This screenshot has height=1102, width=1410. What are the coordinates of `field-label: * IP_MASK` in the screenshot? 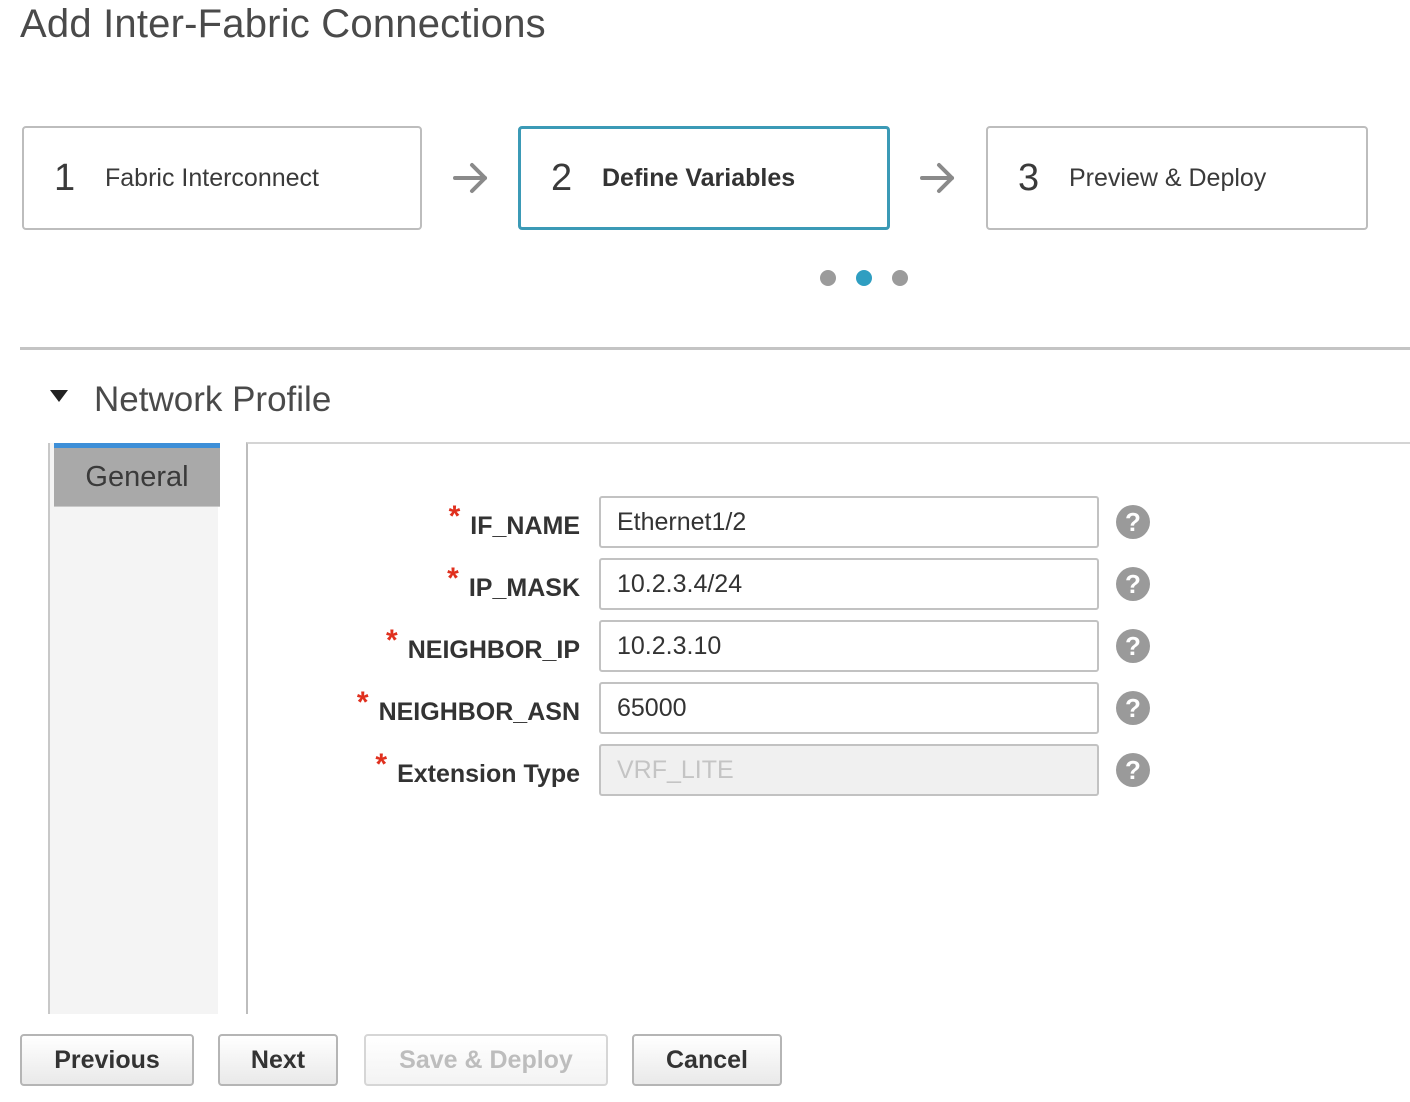 It's located at (513, 583).